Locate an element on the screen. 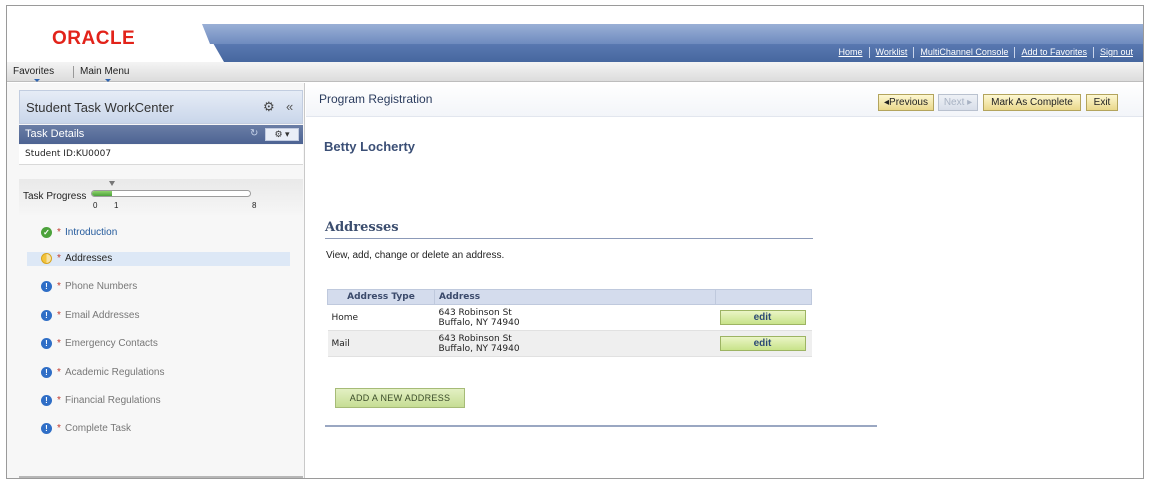 The width and height of the screenshot is (1150, 484). task-item-addresses: * Addresses is located at coordinates (158, 259).